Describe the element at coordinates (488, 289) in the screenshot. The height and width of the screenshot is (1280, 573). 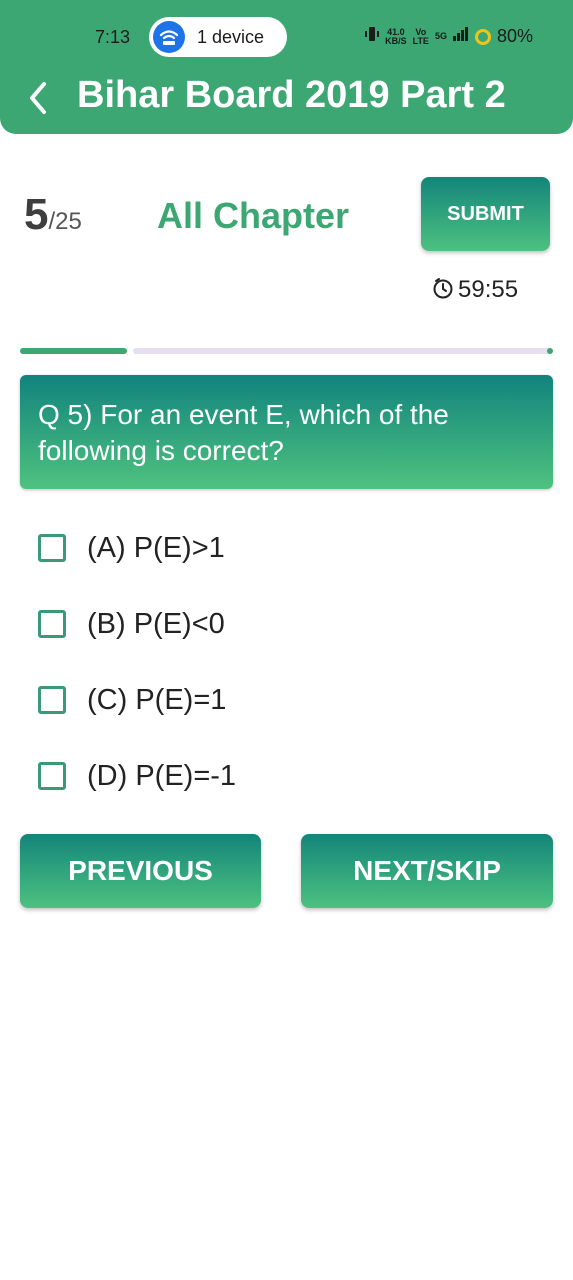
I see `timer-value: 59:55` at that location.